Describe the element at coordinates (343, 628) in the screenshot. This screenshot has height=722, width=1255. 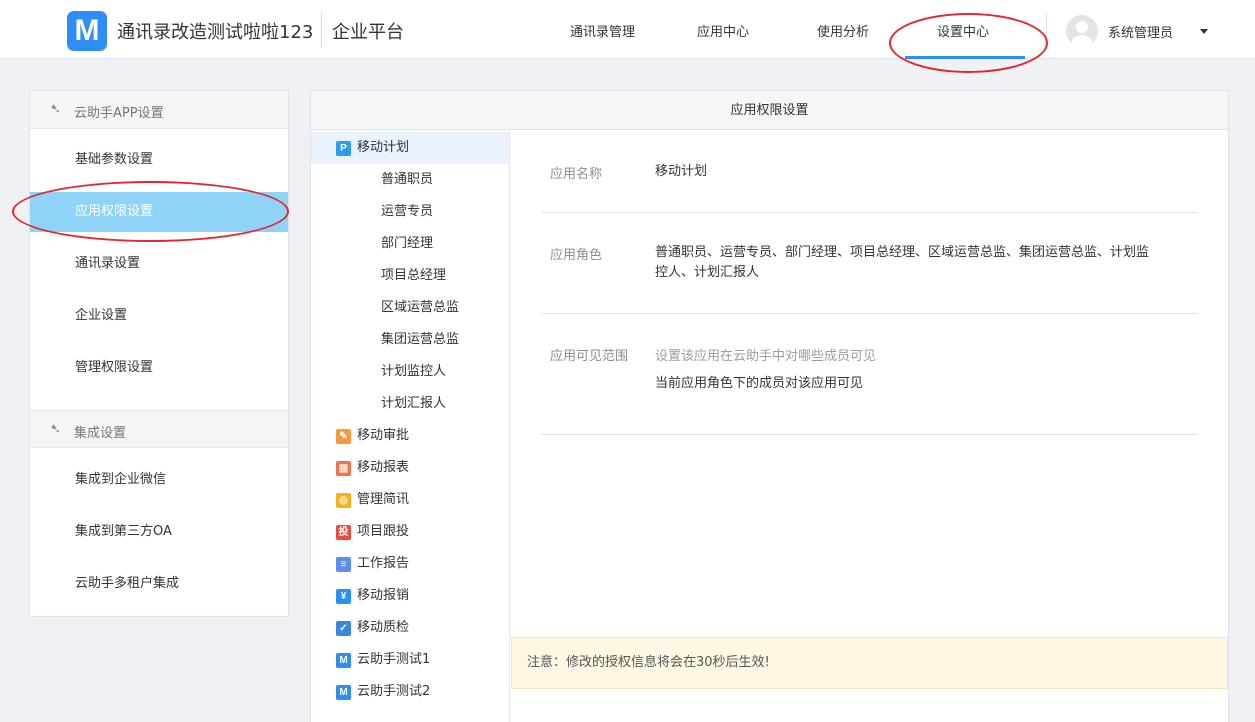
I see `shield-check-icon: ✓` at that location.